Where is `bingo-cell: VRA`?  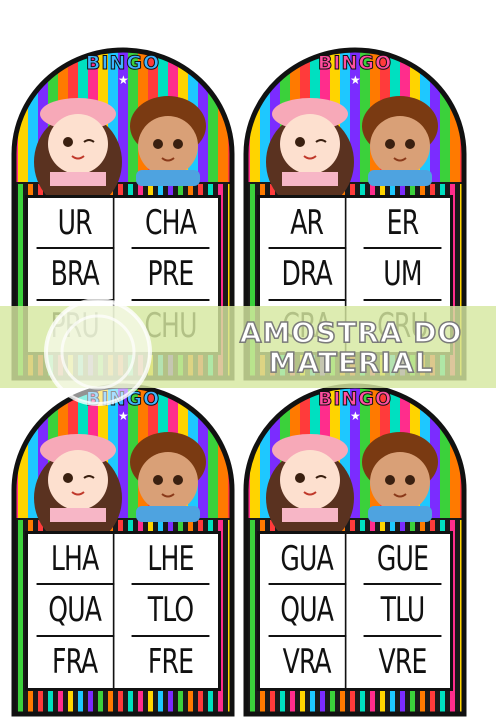
bingo-cell: VRA is located at coordinates (308, 662).